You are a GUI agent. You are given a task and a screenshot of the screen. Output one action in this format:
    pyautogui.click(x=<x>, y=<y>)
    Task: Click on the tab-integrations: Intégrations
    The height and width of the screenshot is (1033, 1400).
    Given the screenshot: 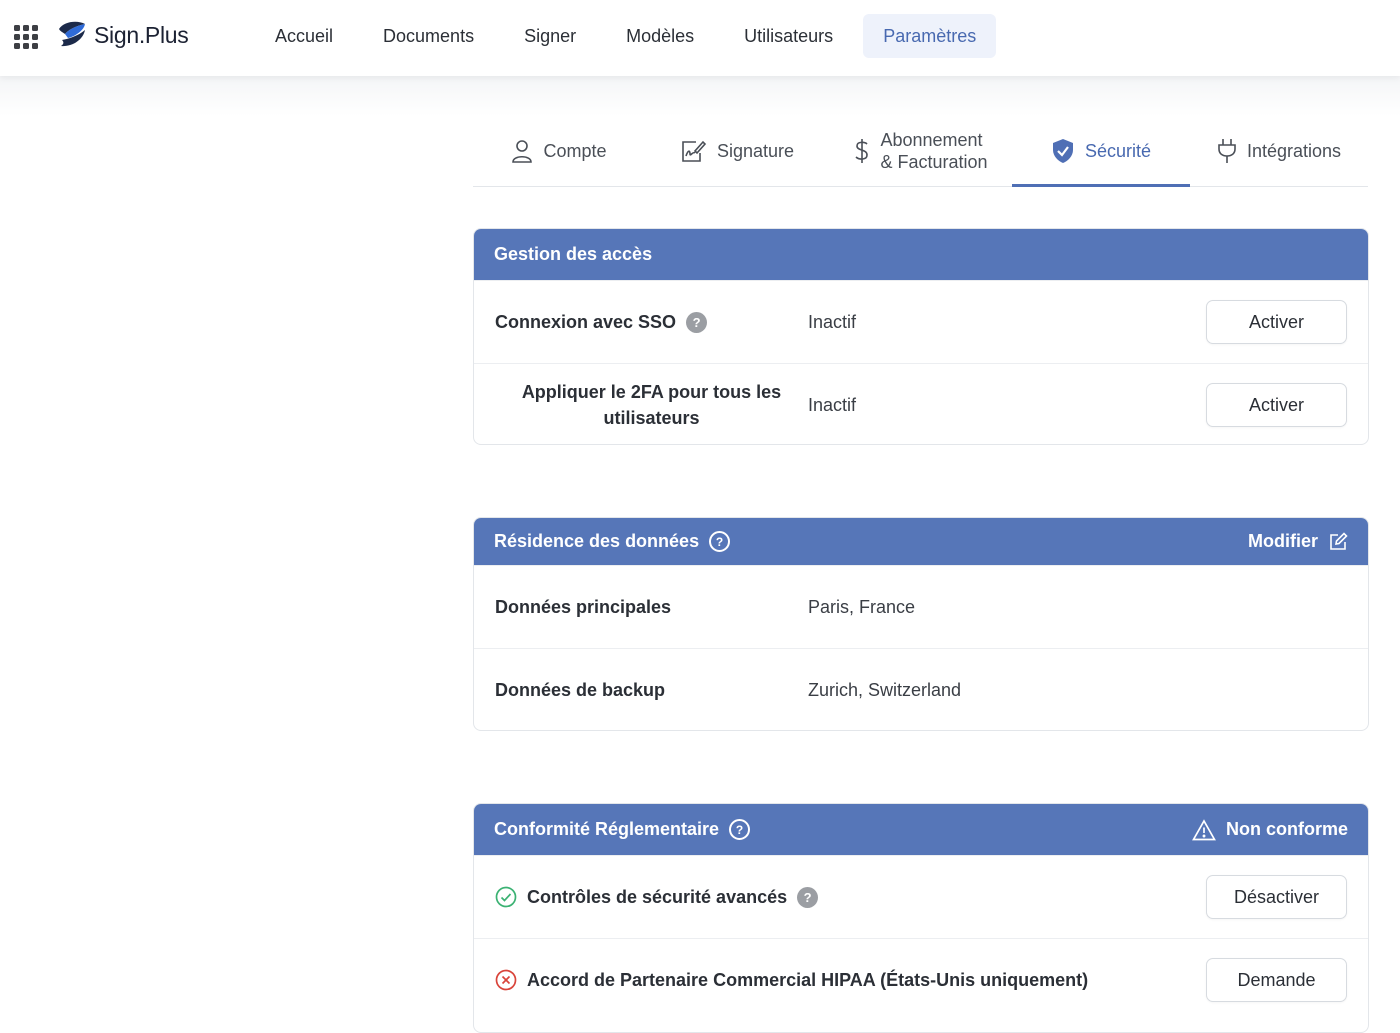 What is the action you would take?
    pyautogui.click(x=1279, y=151)
    